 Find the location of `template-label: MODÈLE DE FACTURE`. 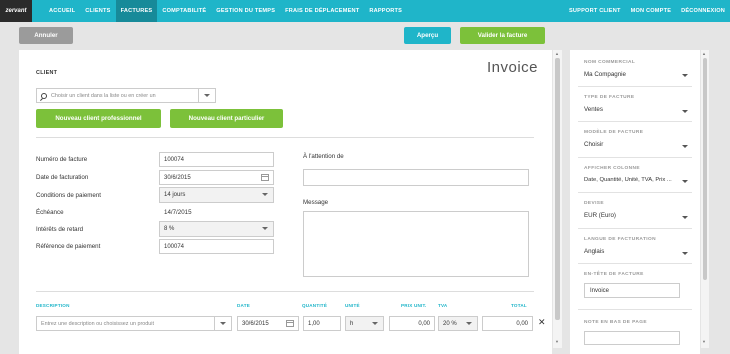

template-label: MODÈLE DE FACTURE is located at coordinates (614, 132).